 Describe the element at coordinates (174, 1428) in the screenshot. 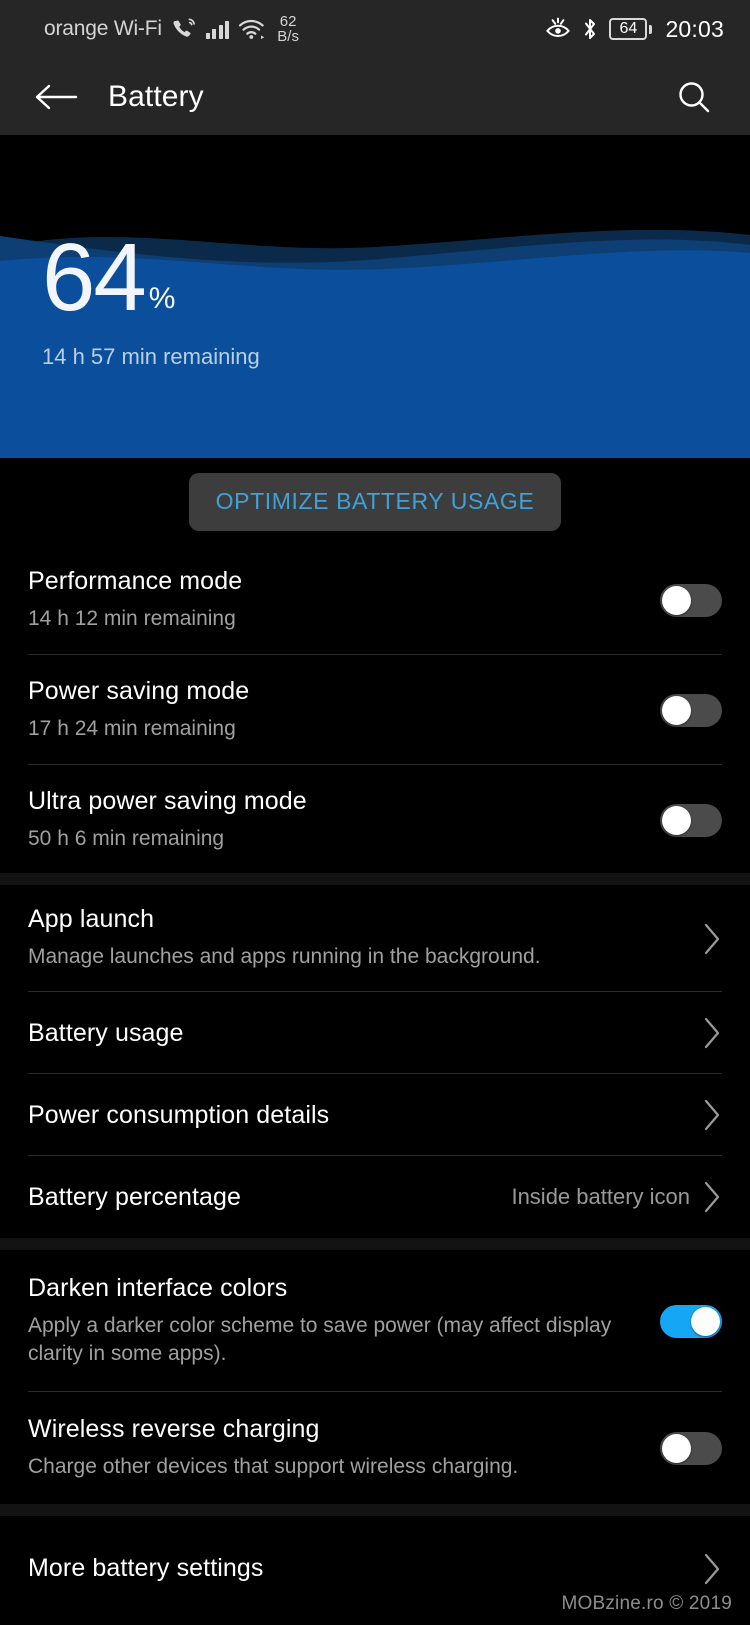

I see `row-title: Wireless reverse charging` at that location.